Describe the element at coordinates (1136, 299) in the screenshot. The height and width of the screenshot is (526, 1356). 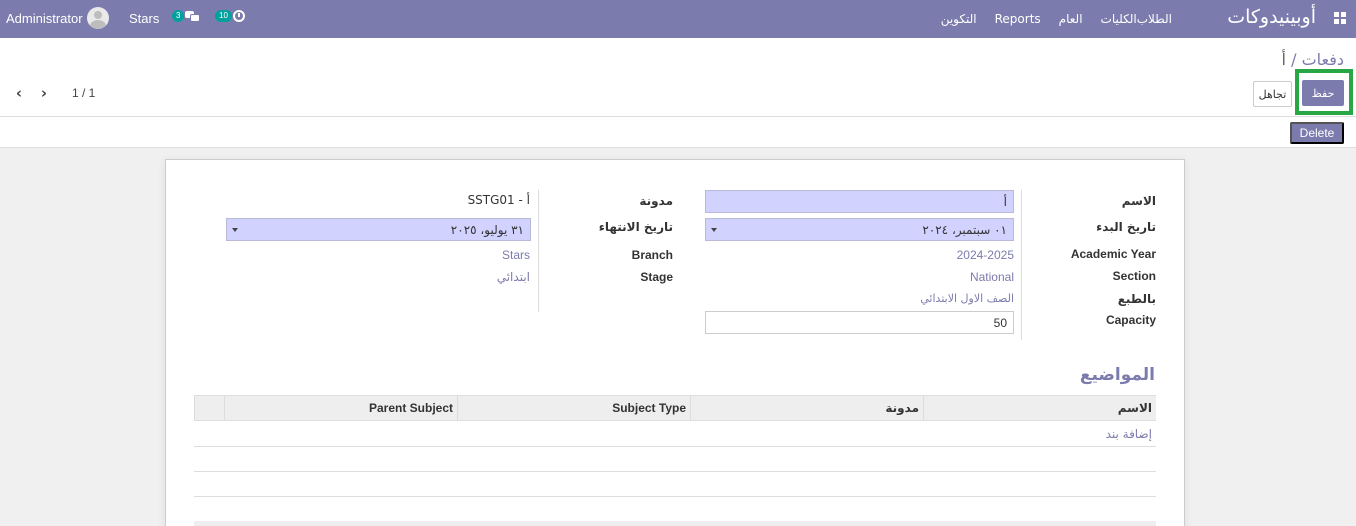
I see `grade-label: بالطبع` at that location.